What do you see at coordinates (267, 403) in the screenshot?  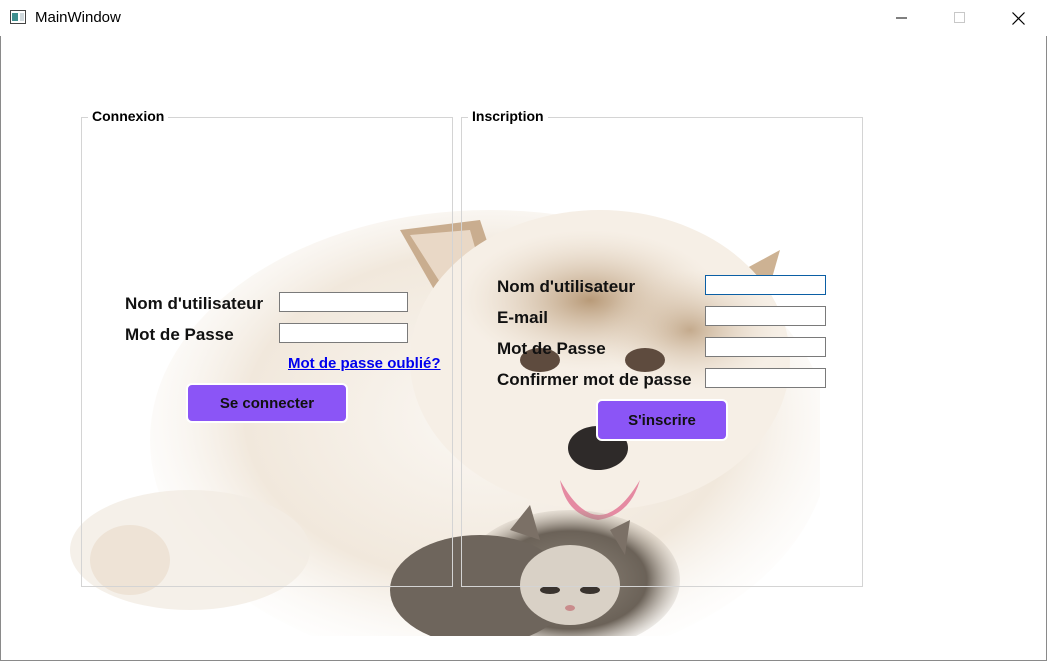 I see `login-button: Se connecter` at bounding box center [267, 403].